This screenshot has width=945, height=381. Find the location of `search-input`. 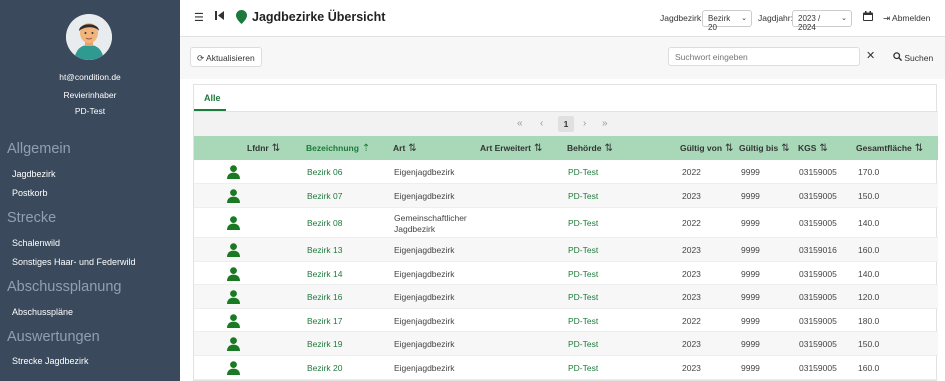

search-input is located at coordinates (764, 56).